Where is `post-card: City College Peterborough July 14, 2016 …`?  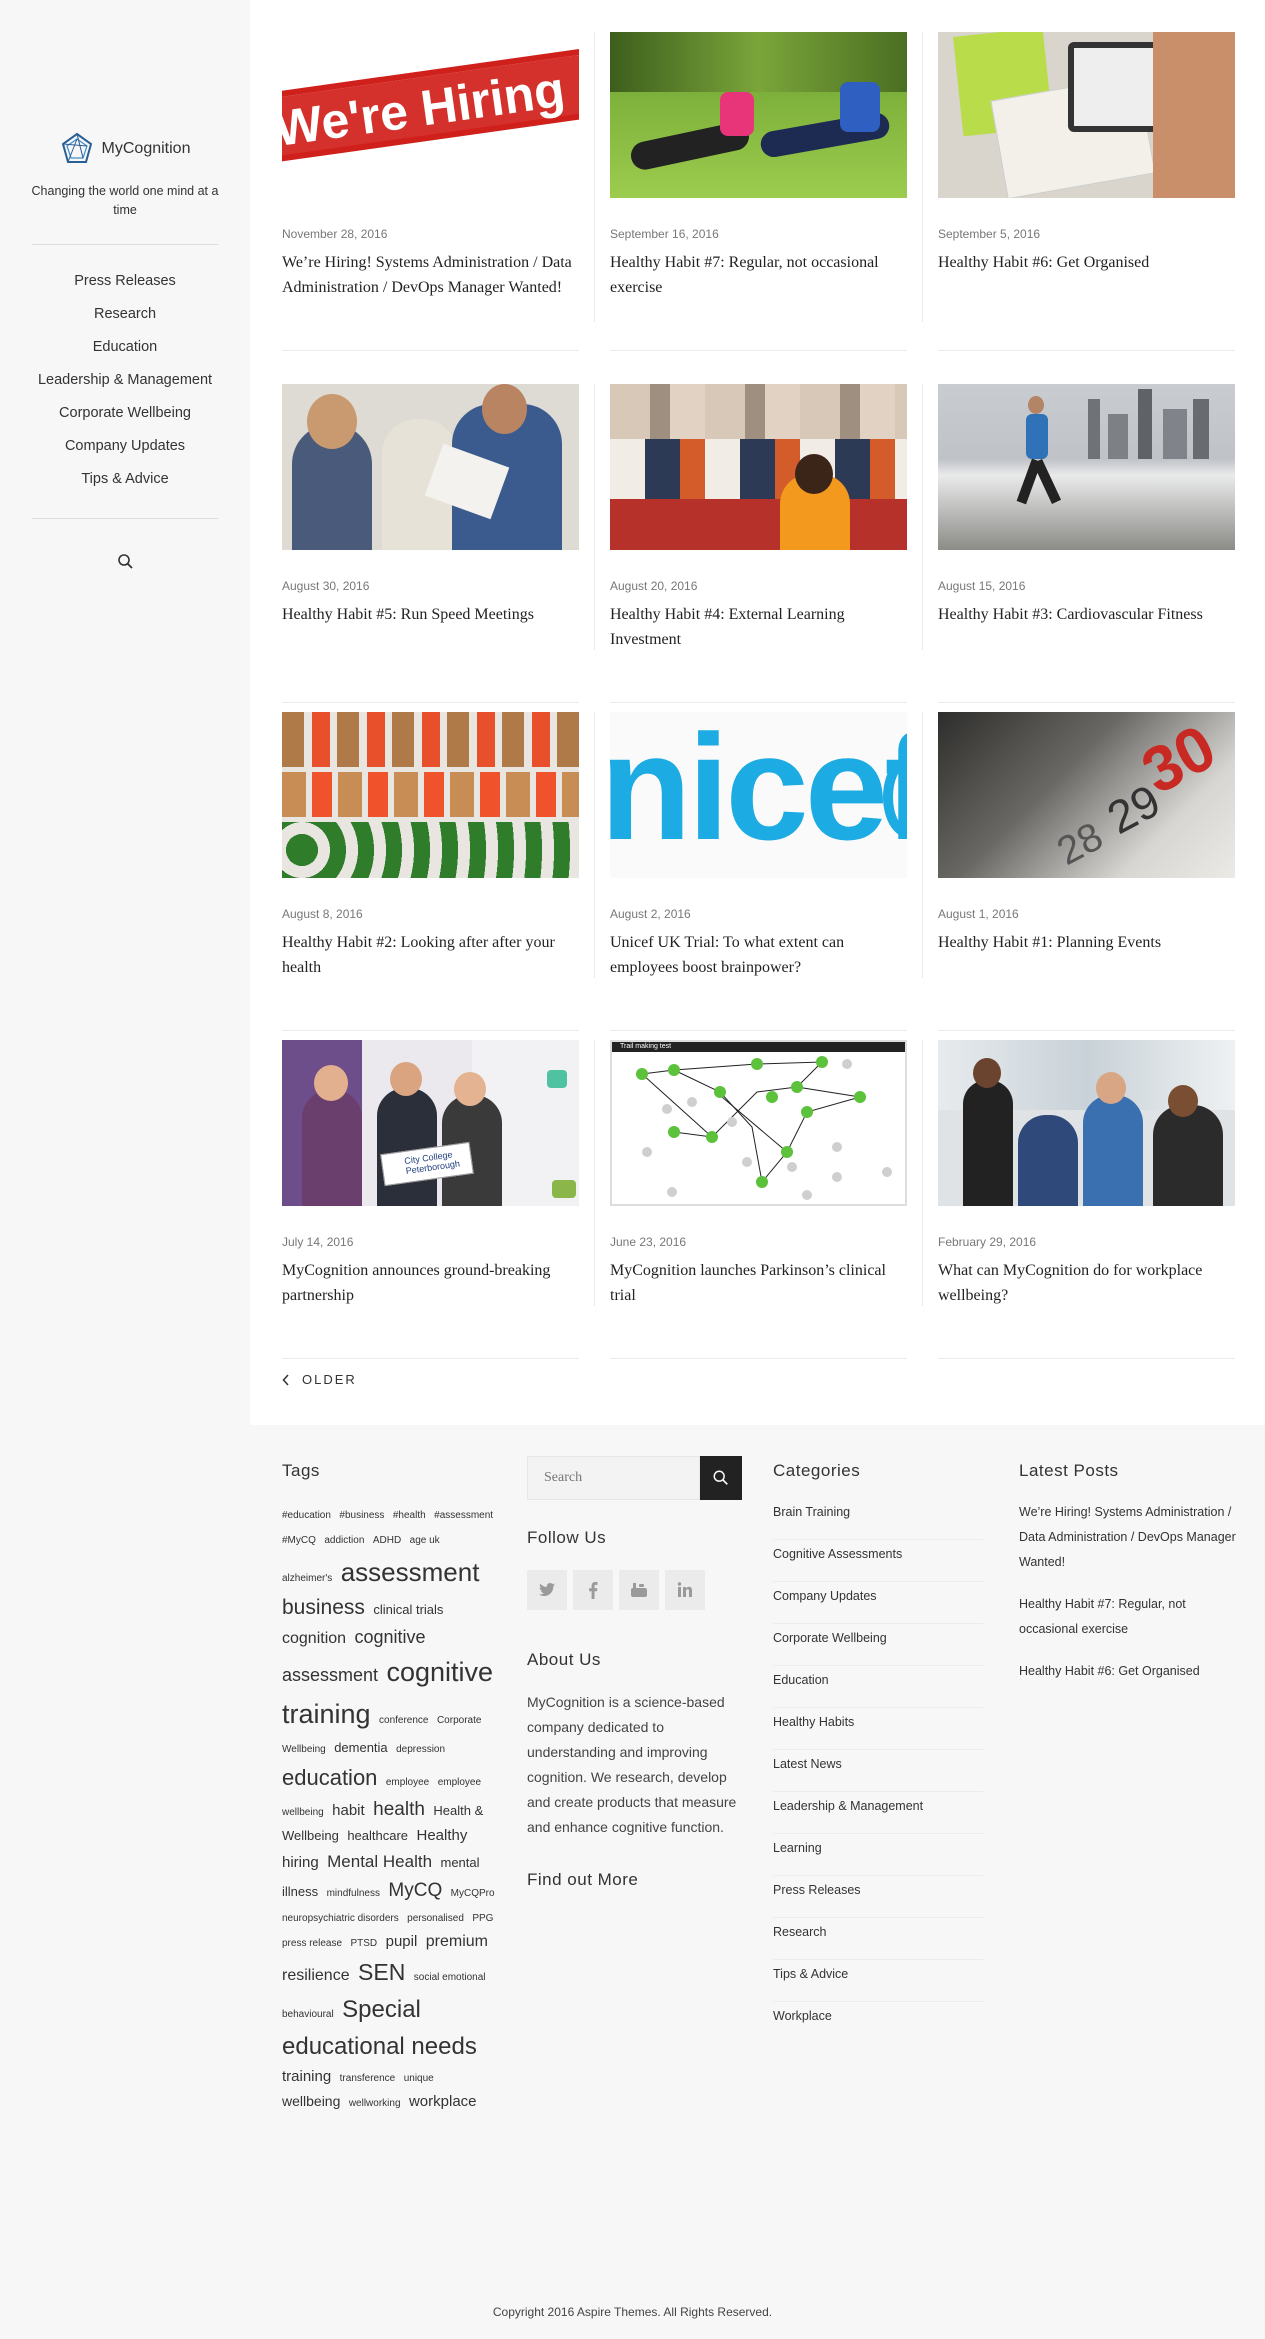
post-card: City College Peterborough July 14, 2016 … is located at coordinates (430, 1199).